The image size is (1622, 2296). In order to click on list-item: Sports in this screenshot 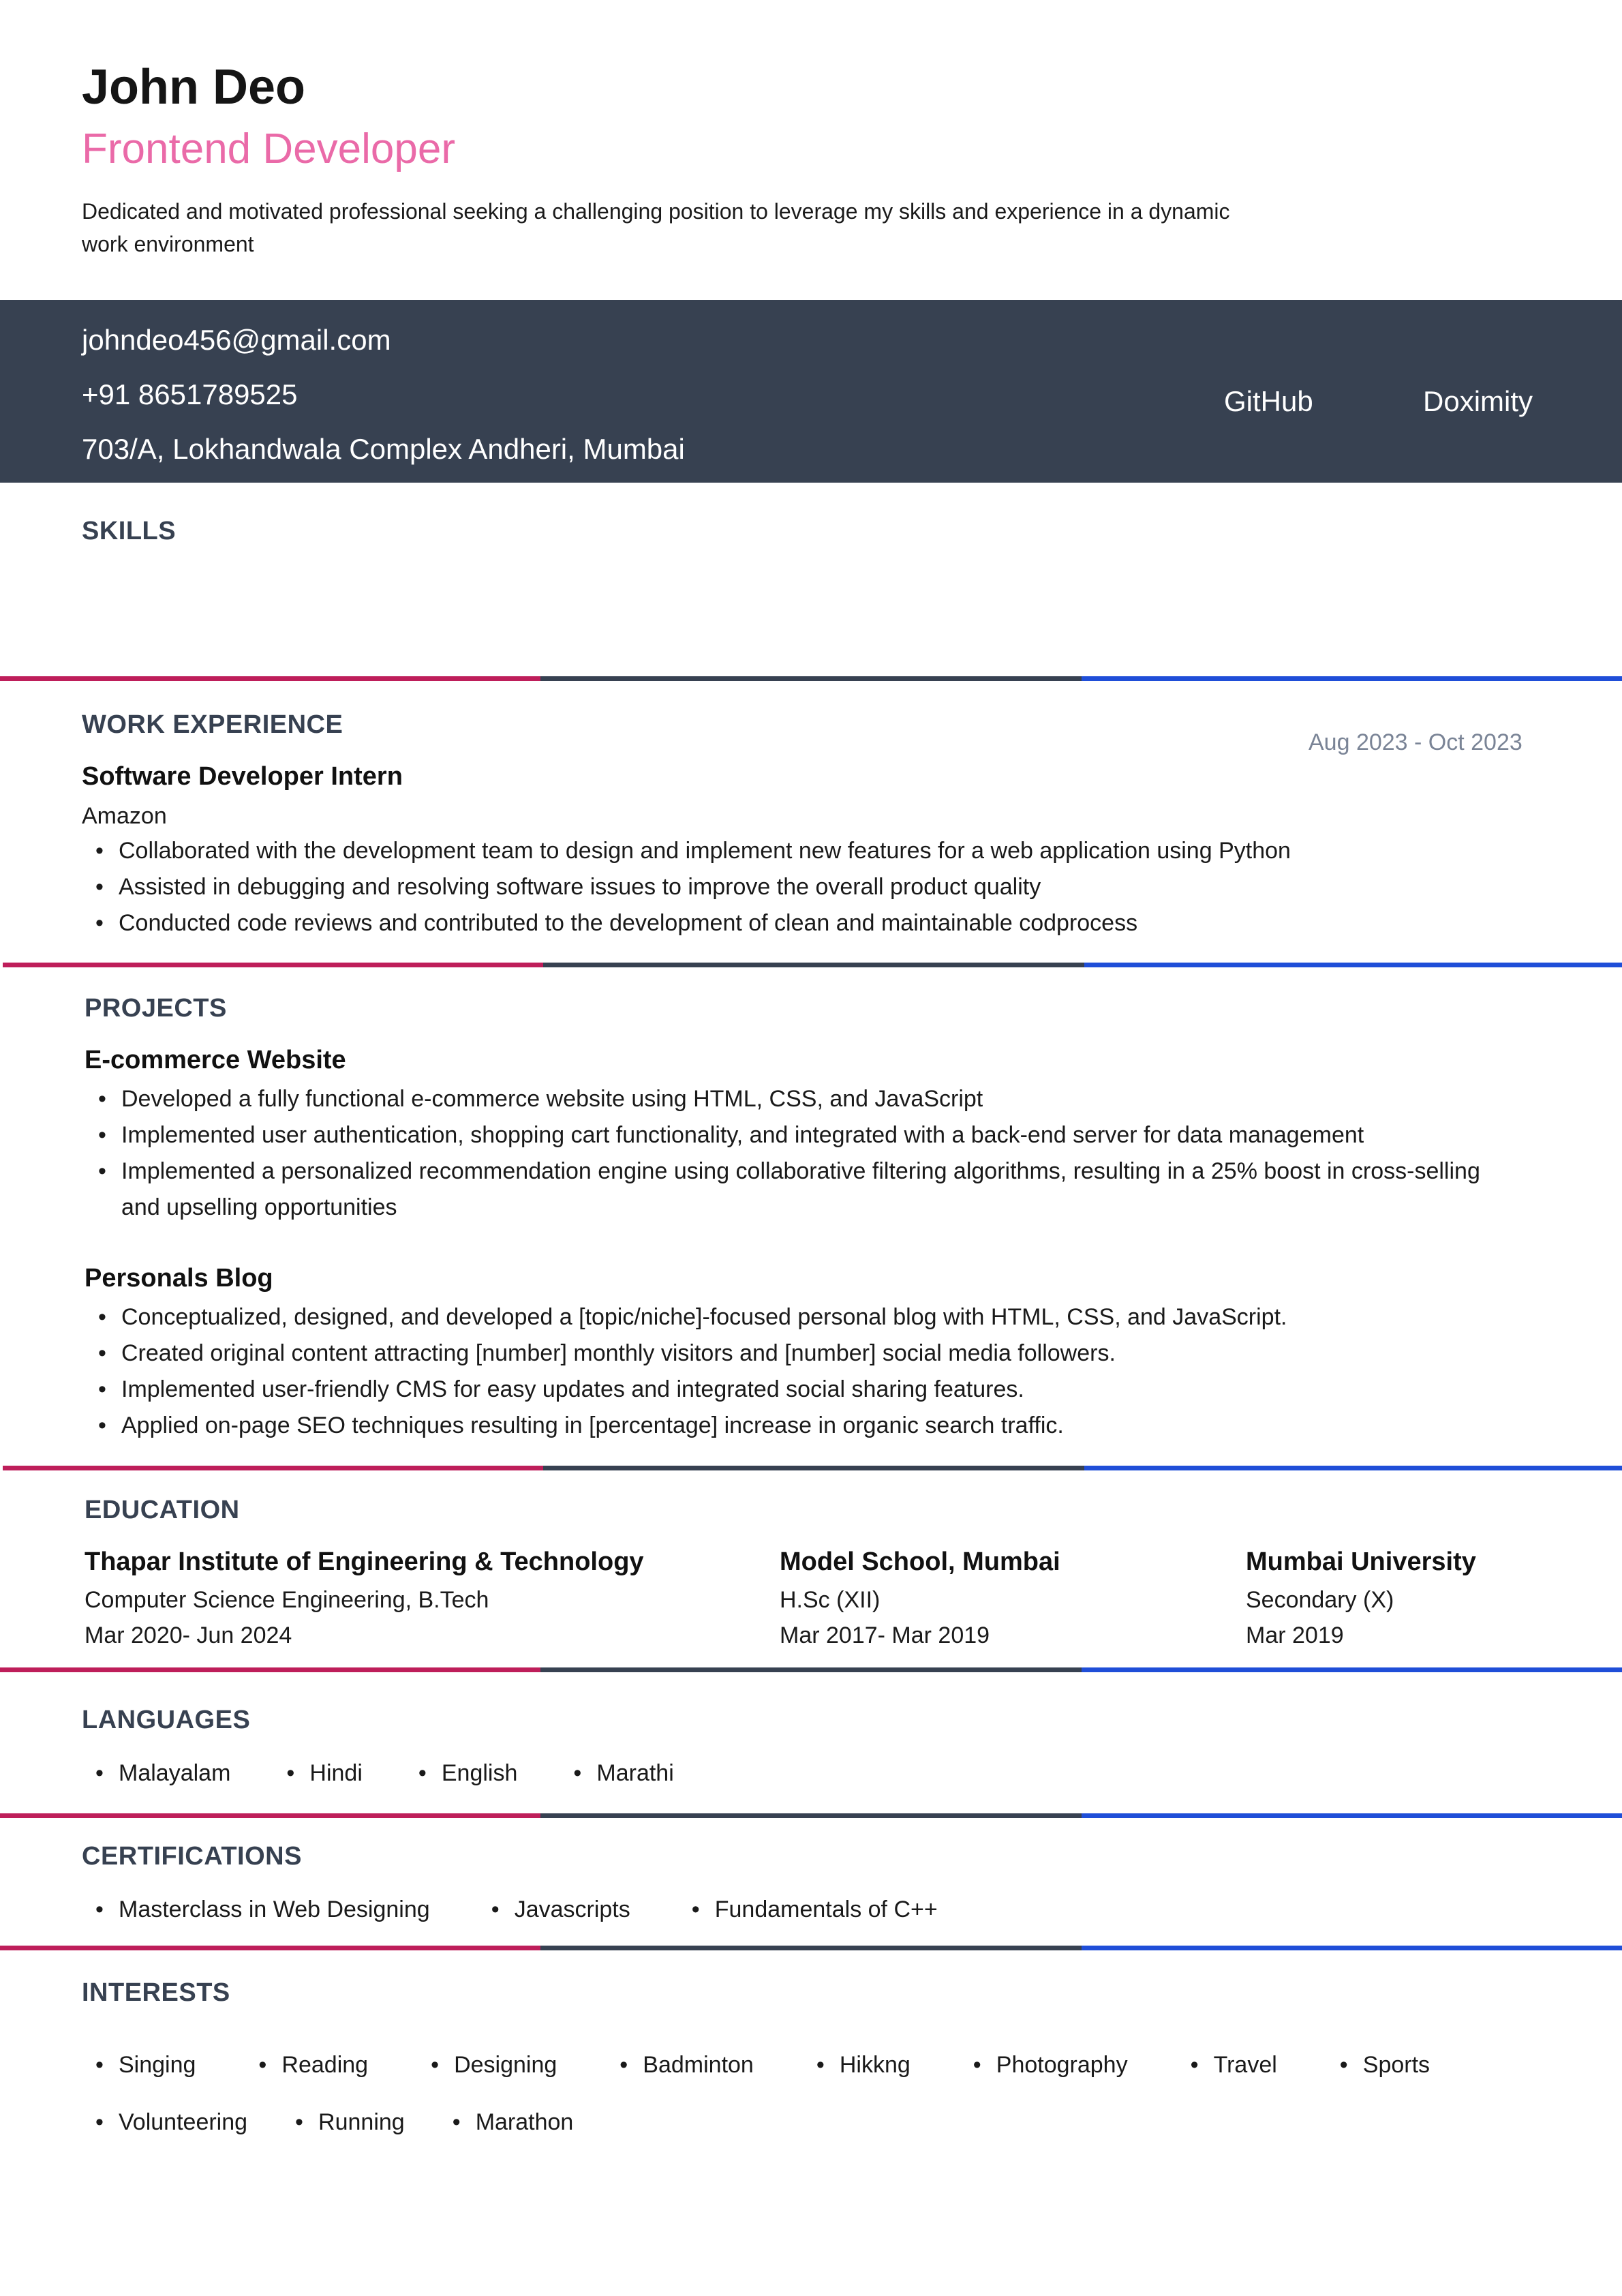, I will do `click(1378, 2064)`.